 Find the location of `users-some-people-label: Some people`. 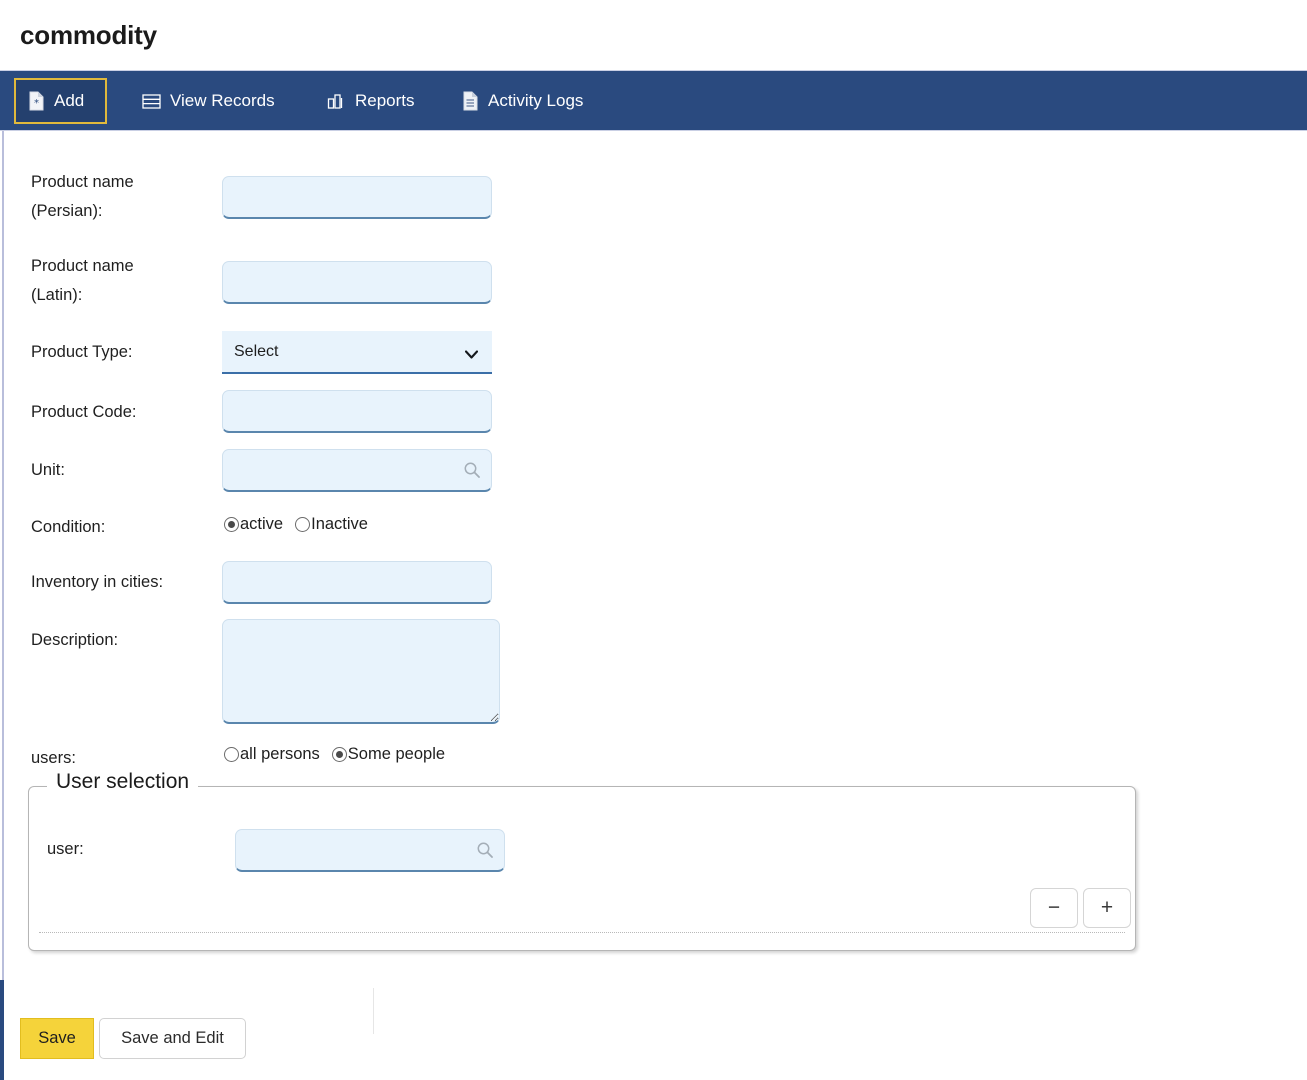

users-some-people-label: Some people is located at coordinates (396, 754).